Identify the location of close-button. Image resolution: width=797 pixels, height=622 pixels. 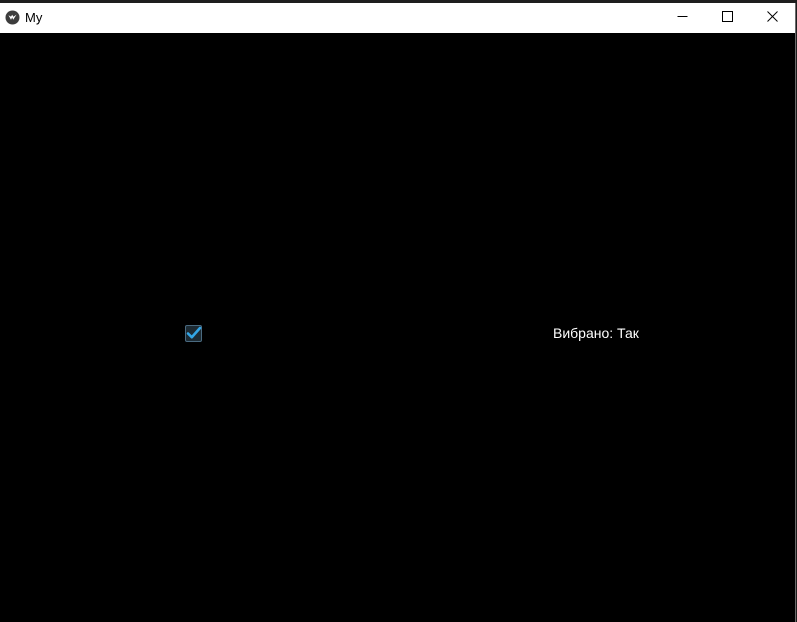
(772, 18).